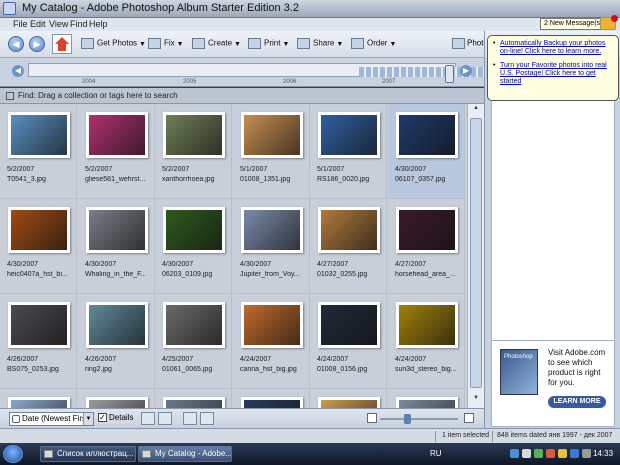 This screenshot has height=465, width=620. I want to click on photo-cell: 4/30/2007 06107_0357.jpg, so click(426, 151).